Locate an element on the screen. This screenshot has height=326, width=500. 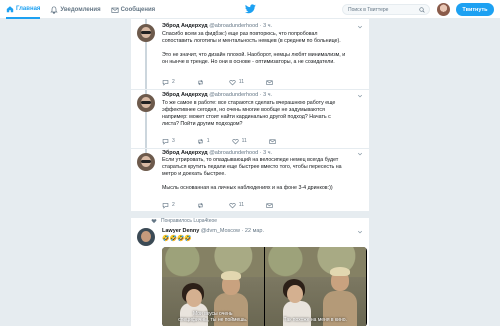
retweet-button: 1 is located at coordinates (203, 141).